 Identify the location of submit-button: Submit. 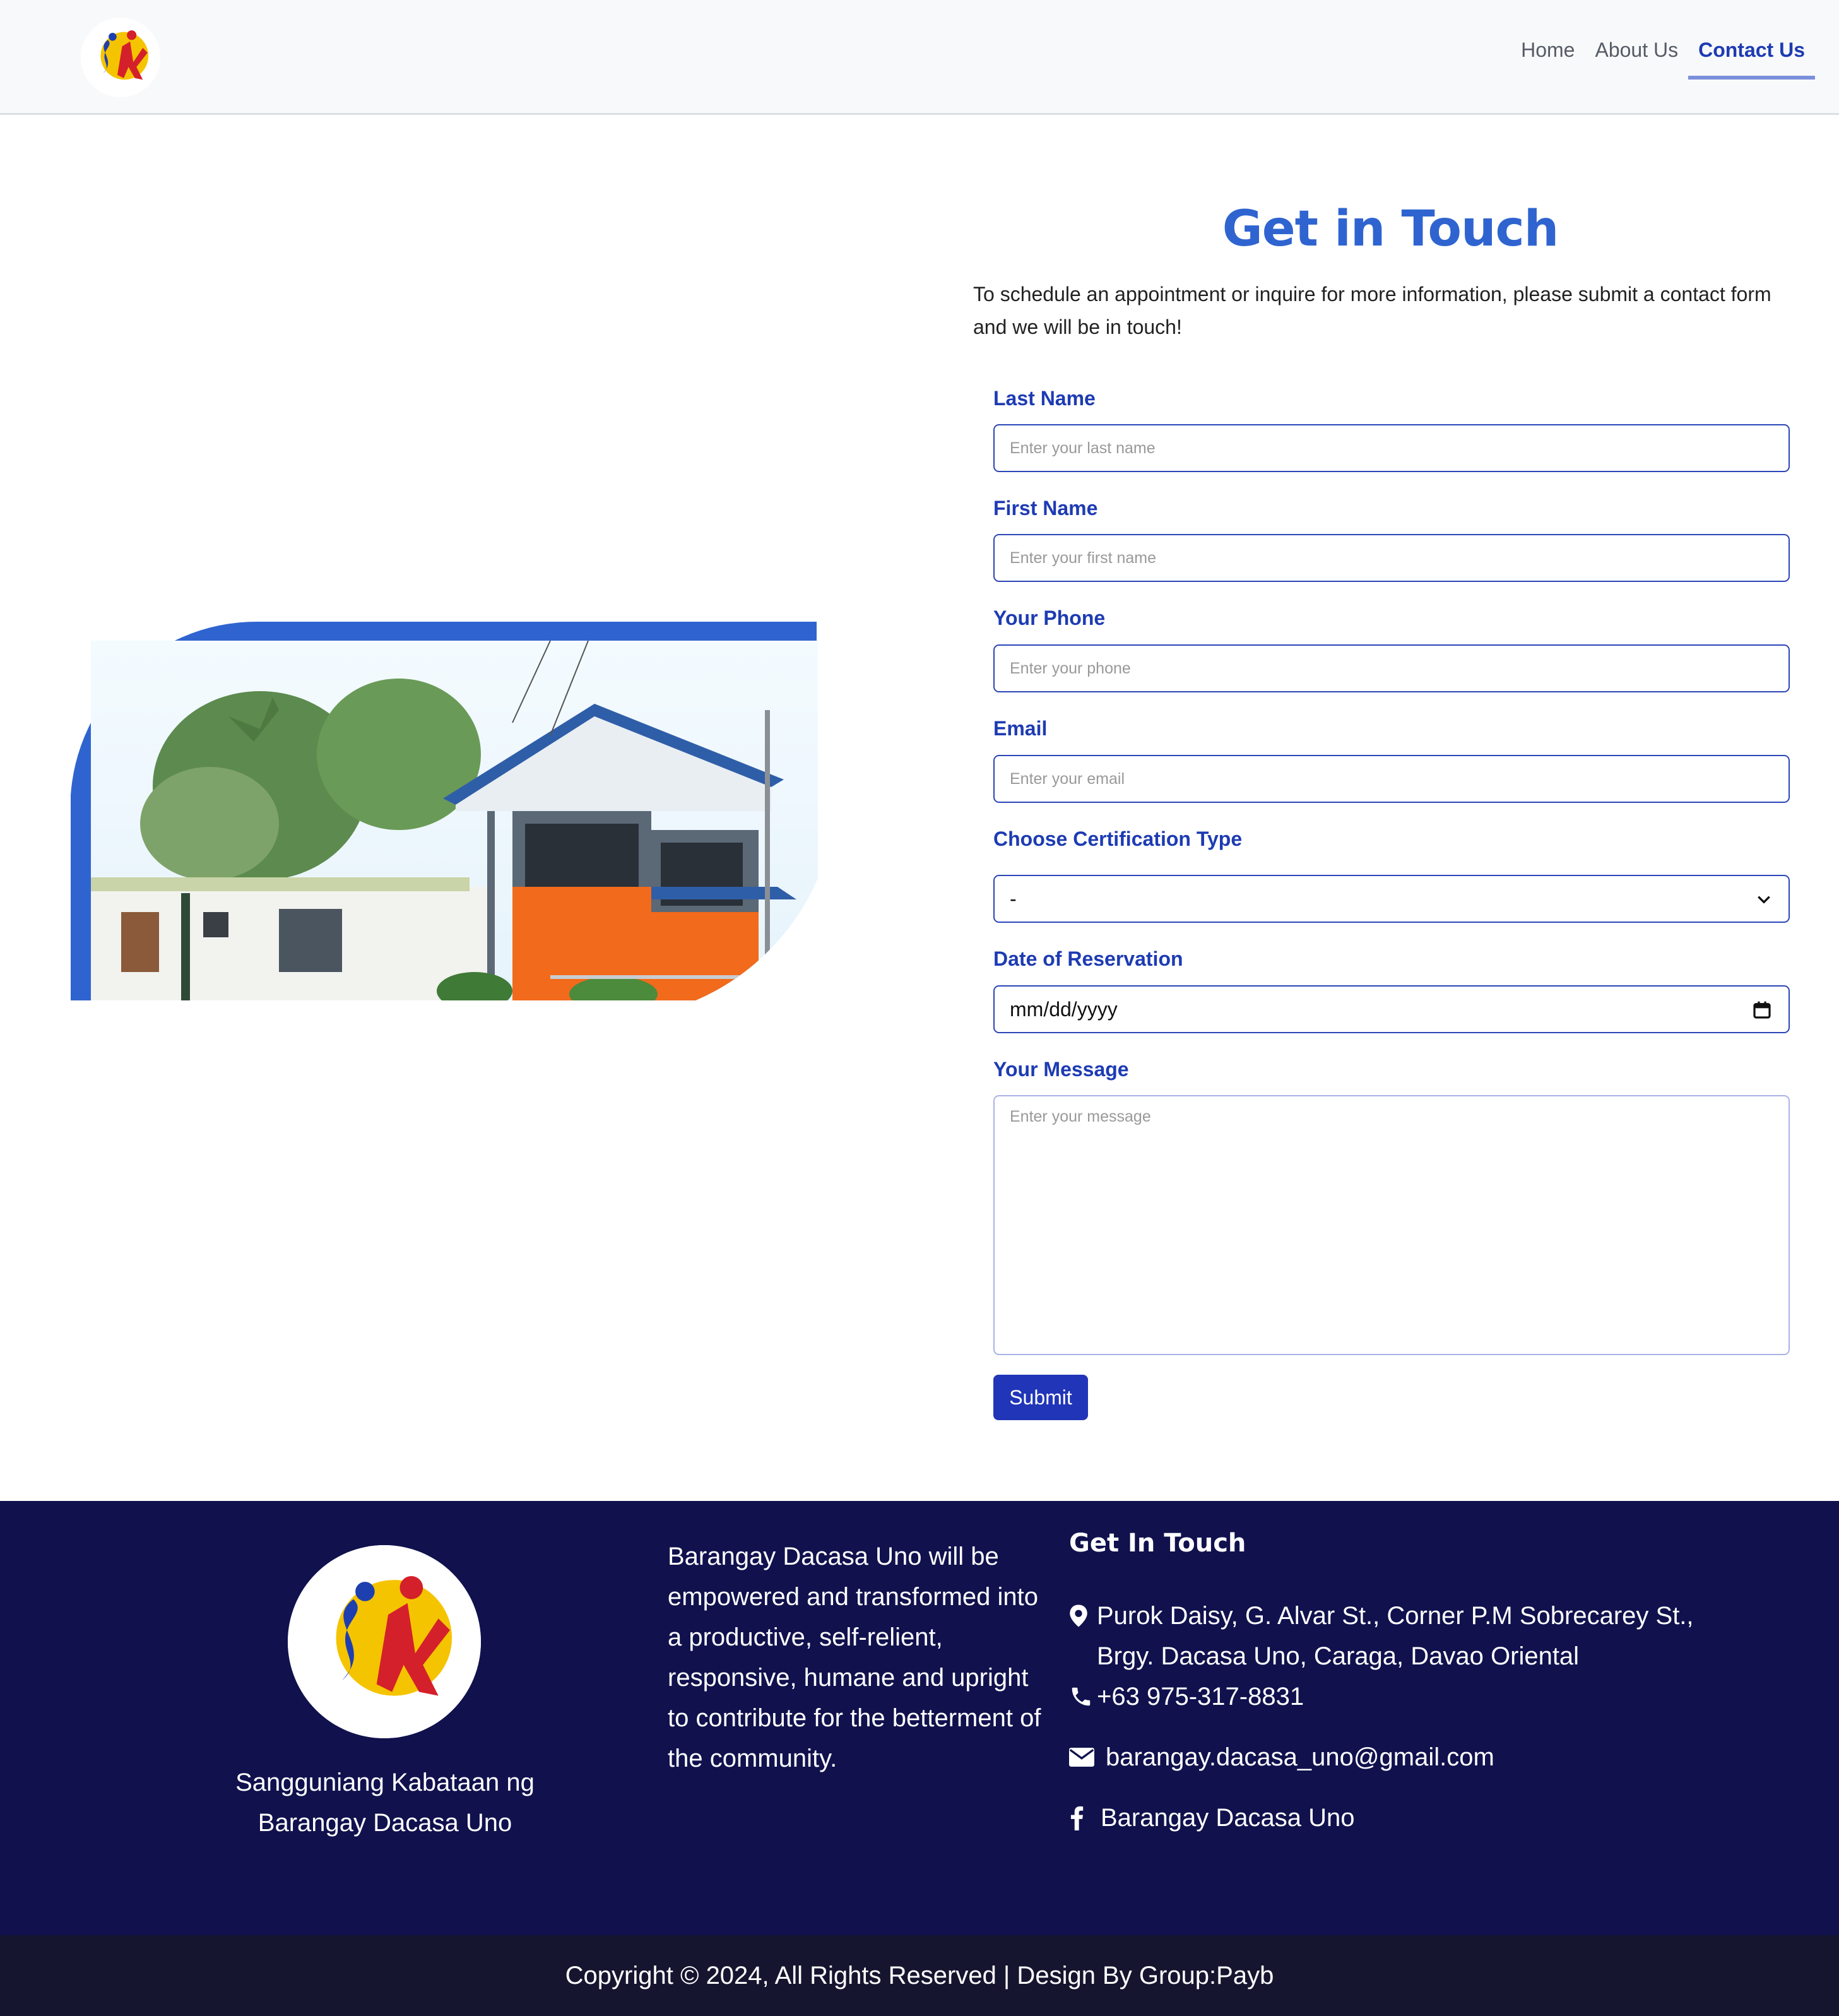
(1040, 1397).